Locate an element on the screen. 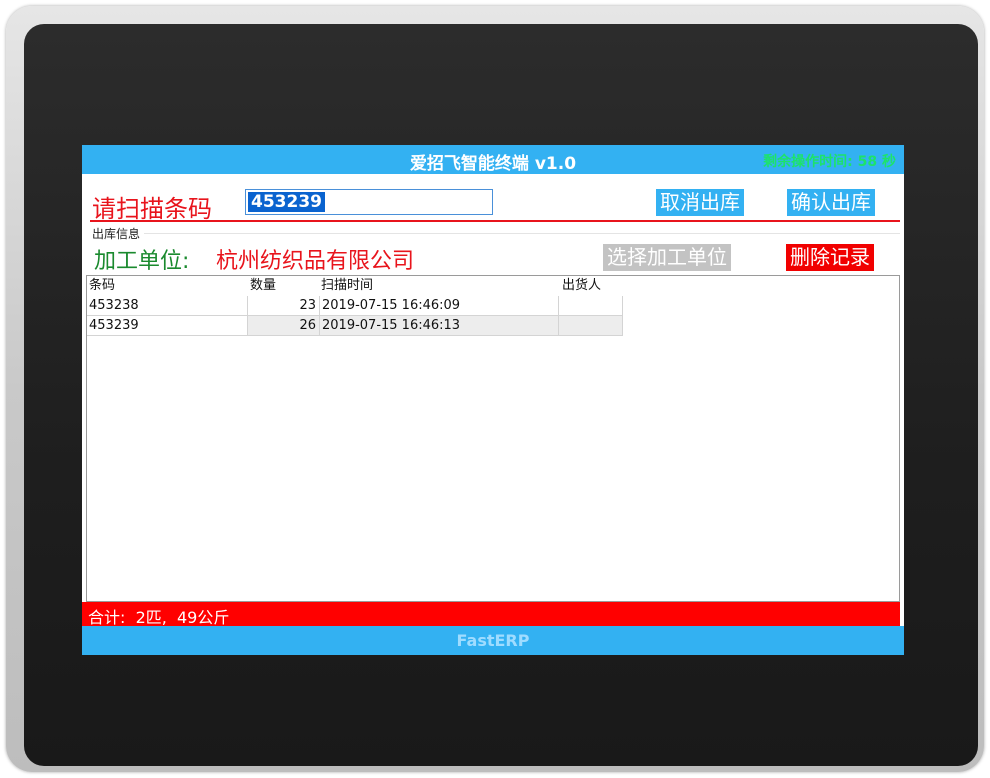 The image size is (990, 778). header-quantity: 数量 is located at coordinates (284, 286).